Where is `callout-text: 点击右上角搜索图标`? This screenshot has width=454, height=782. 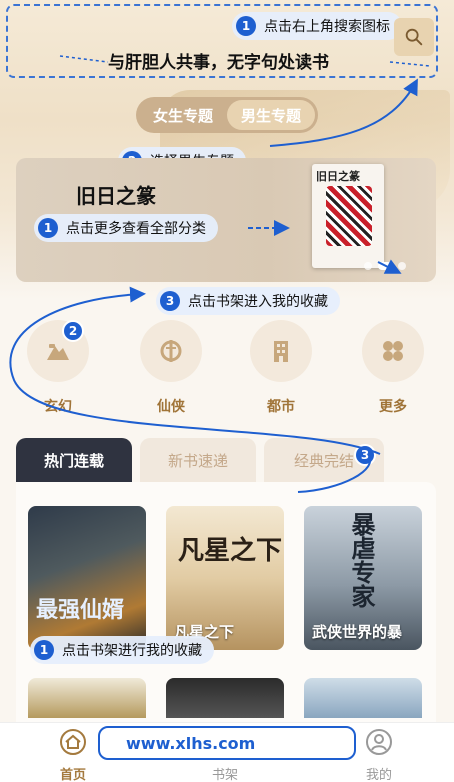
callout-text: 点击右上角搜索图标 is located at coordinates (327, 27).